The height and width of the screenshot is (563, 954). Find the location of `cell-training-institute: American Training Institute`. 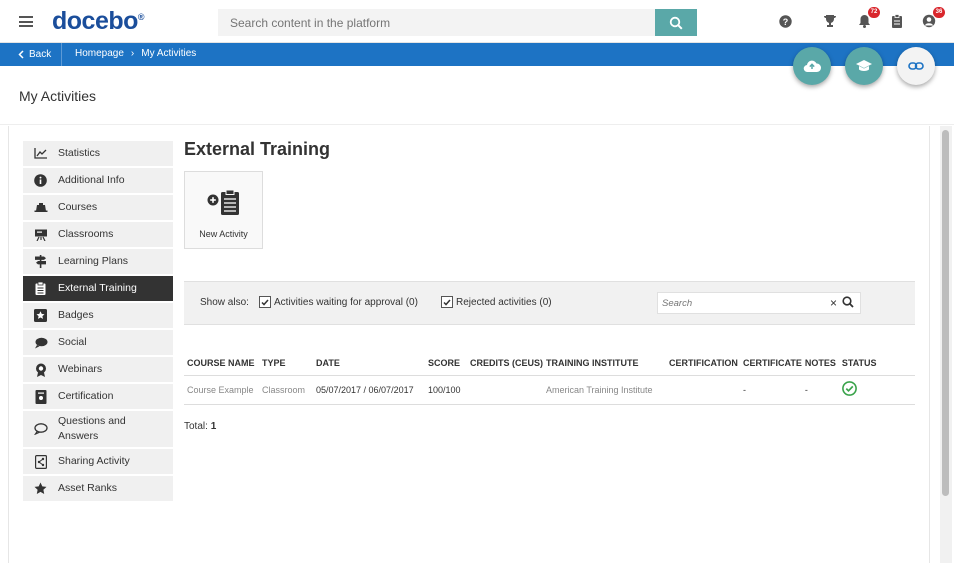

cell-training-institute: American Training Institute is located at coordinates (605, 390).